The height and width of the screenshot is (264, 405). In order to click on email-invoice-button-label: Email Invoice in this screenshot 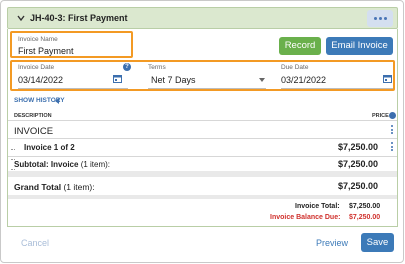, I will do `click(359, 45)`.